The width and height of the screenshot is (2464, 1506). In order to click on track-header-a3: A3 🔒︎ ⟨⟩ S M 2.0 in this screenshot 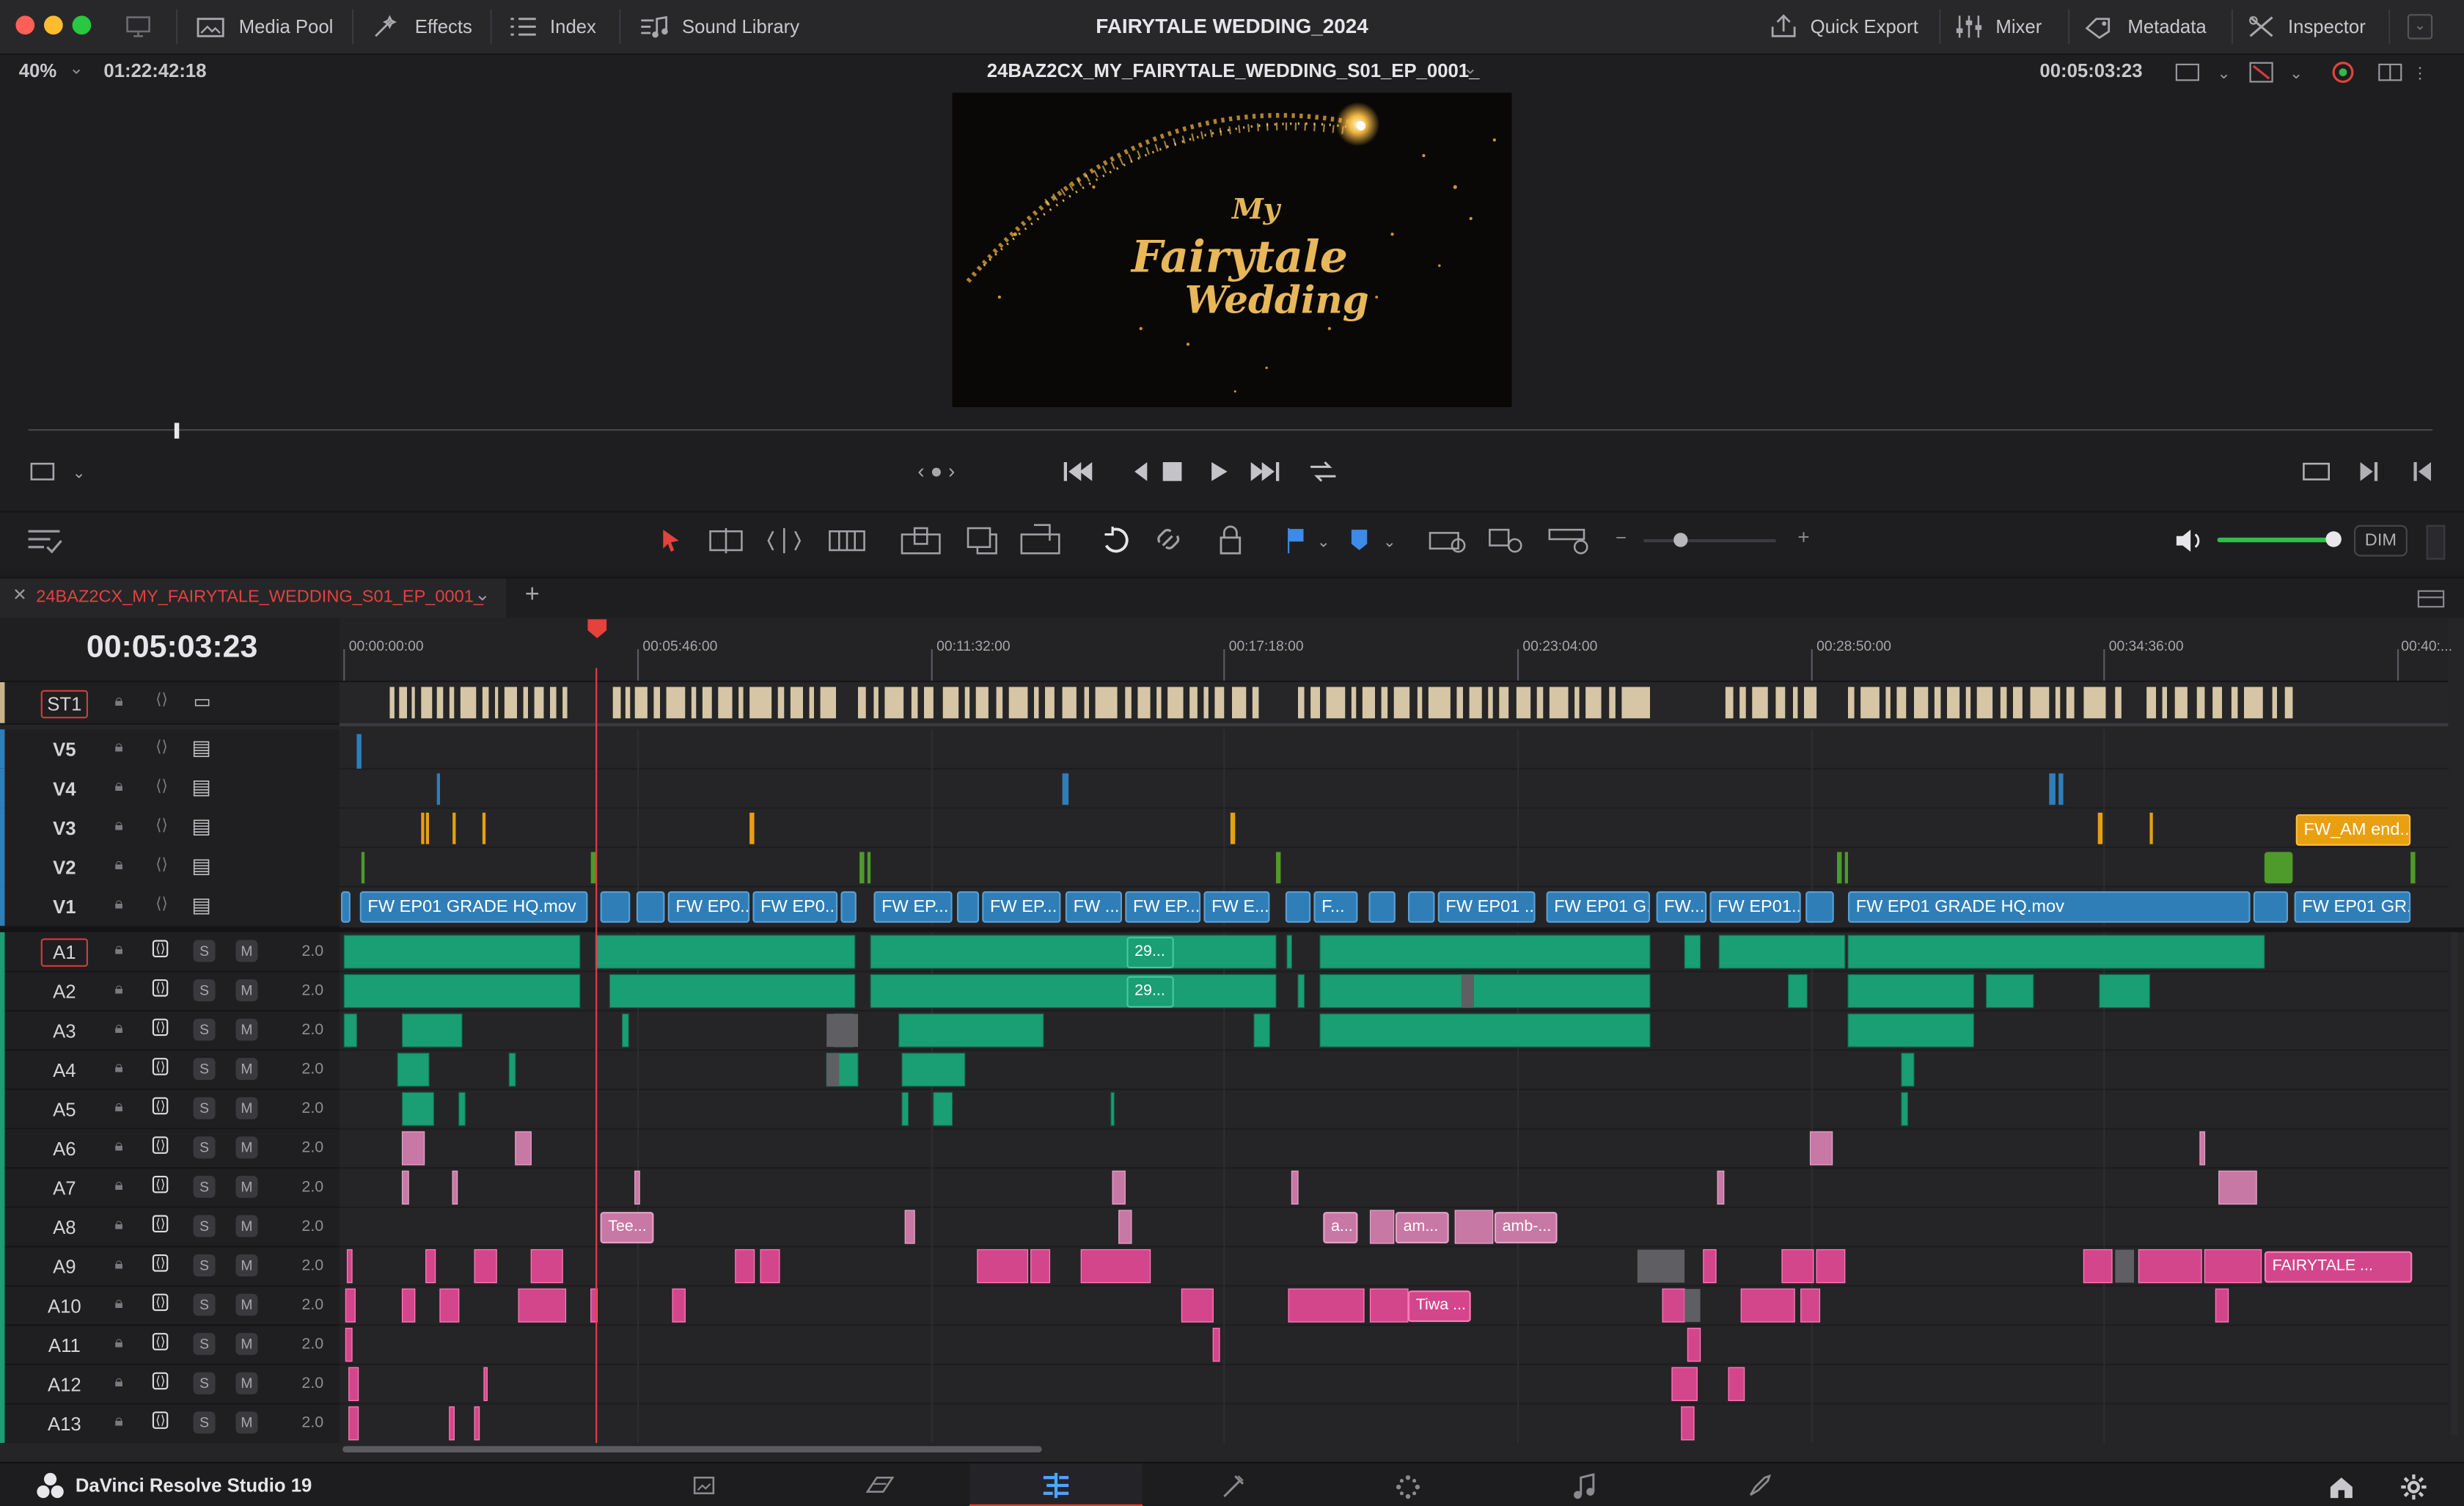, I will do `click(170, 1030)`.